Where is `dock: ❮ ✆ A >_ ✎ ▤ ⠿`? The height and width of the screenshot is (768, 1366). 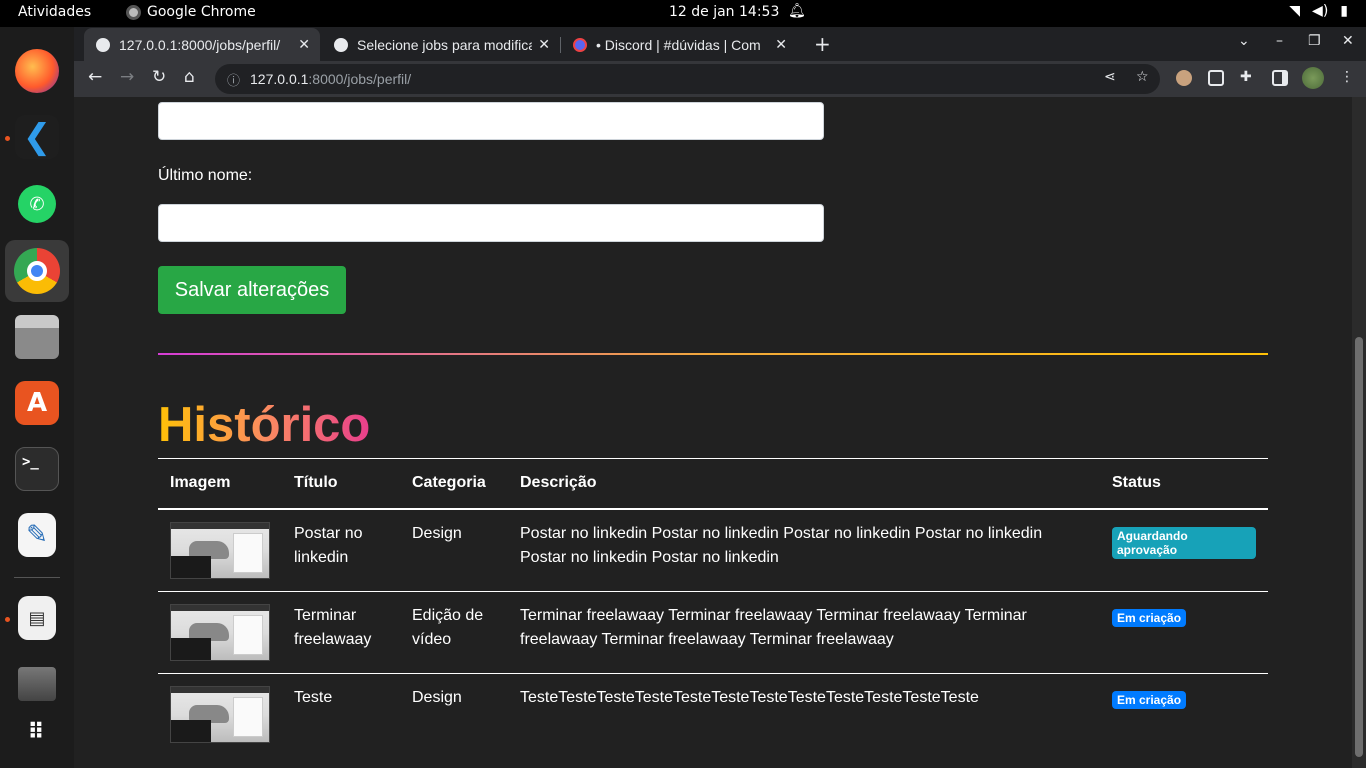 dock: ❮ ✆ A >_ ✎ ▤ ⠿ is located at coordinates (37, 397).